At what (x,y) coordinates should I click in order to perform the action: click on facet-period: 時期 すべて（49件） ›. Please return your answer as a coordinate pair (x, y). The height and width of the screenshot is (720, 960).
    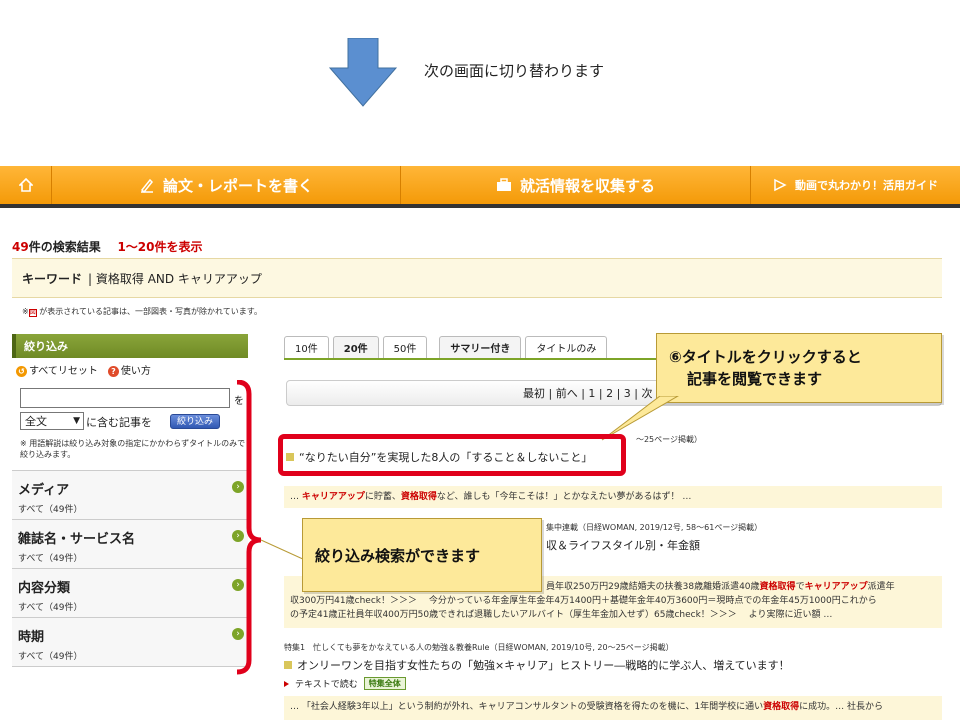
    Looking at the image, I should click on (130, 642).